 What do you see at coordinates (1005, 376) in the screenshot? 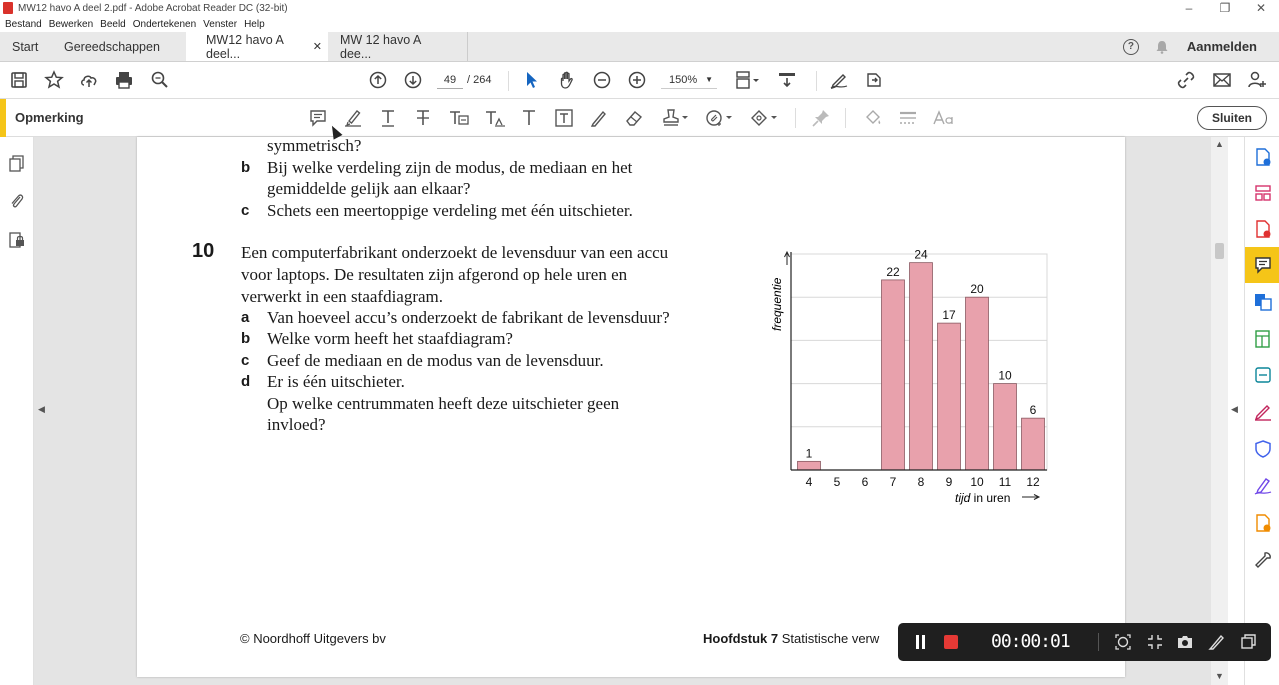
I see `chart-data-label: 10` at bounding box center [1005, 376].